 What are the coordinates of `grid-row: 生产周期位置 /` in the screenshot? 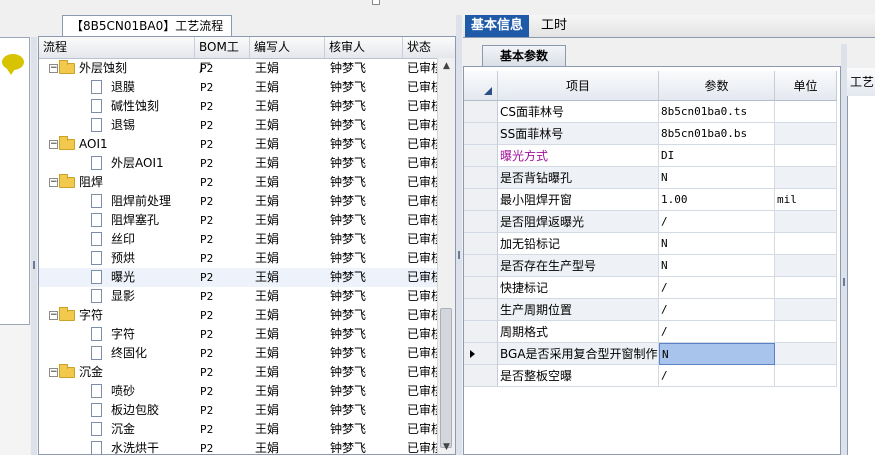 It's located at (652, 310).